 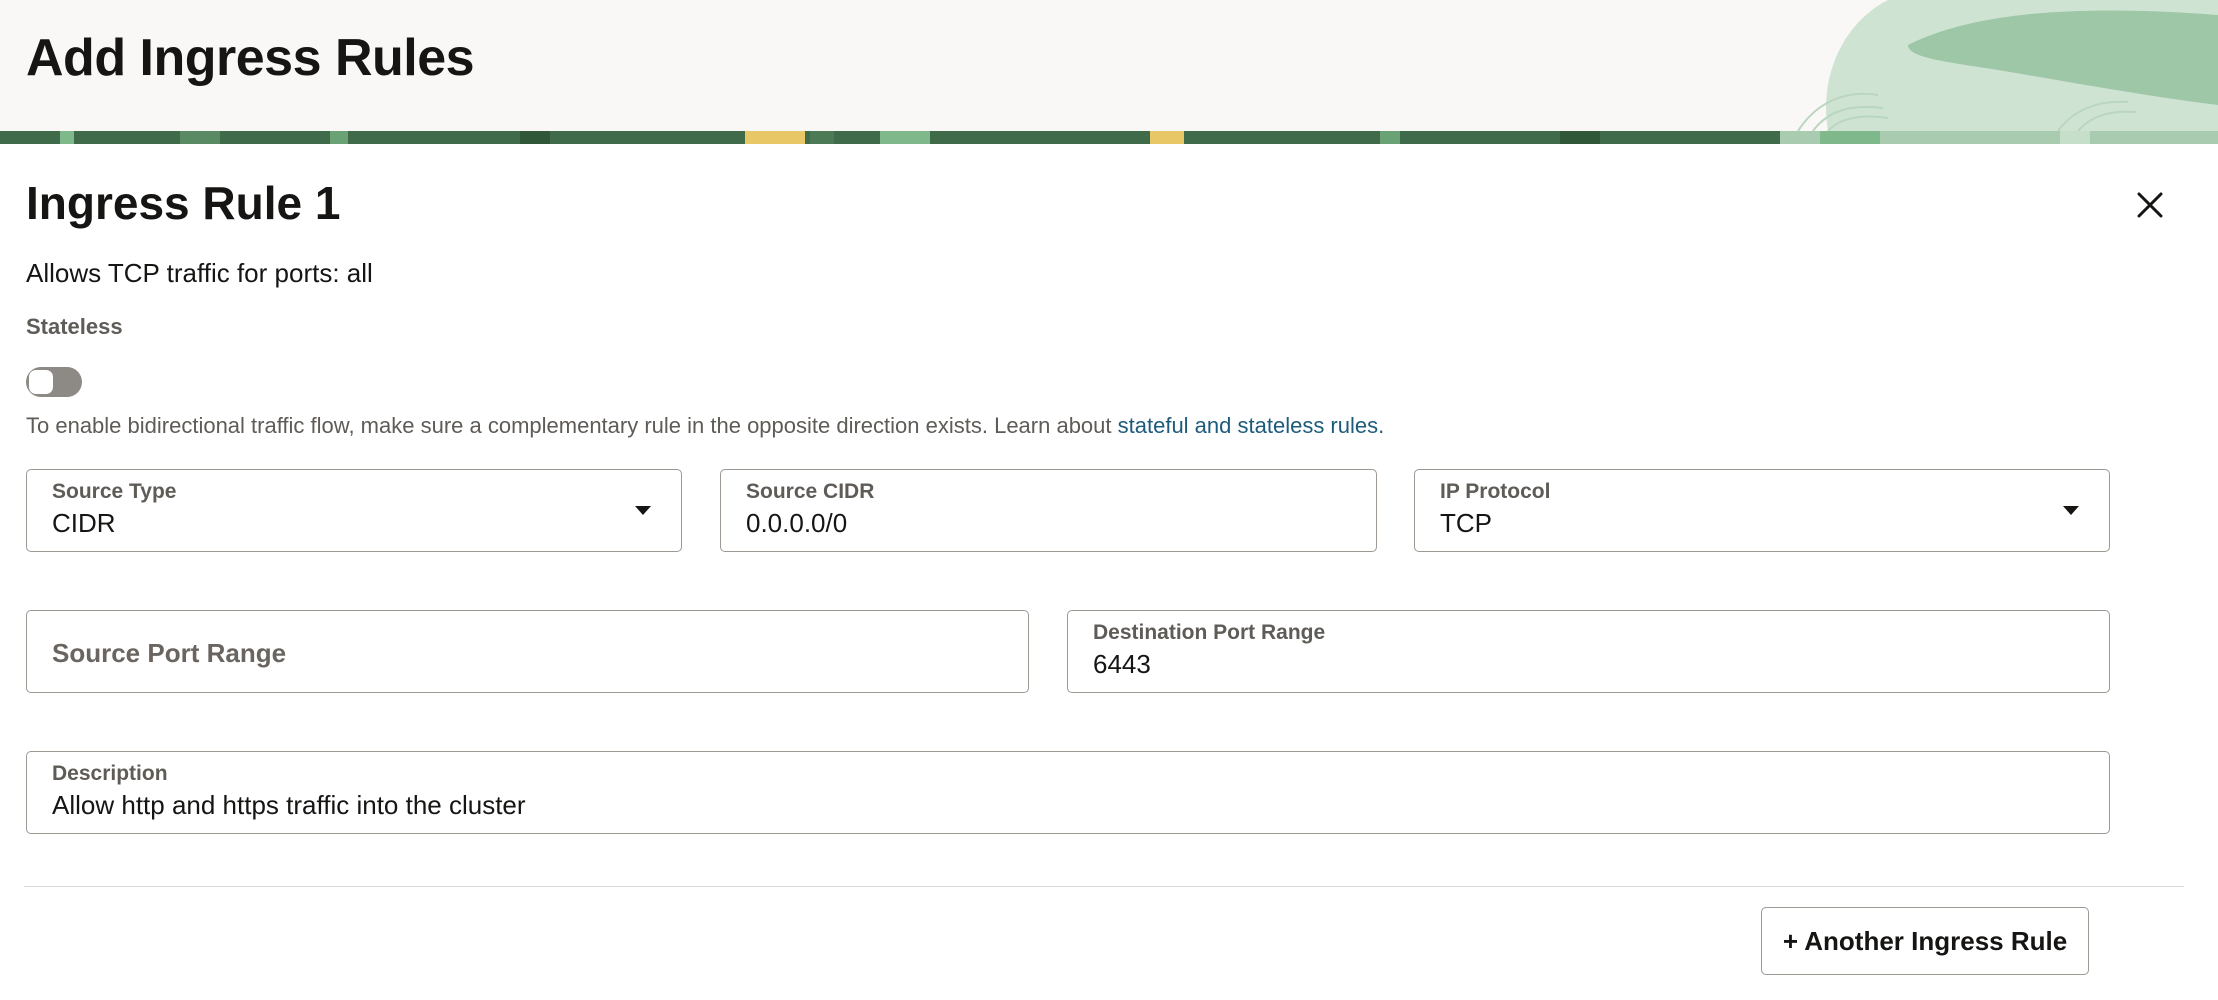 What do you see at coordinates (2007, 65) in the screenshot?
I see `header-decoration` at bounding box center [2007, 65].